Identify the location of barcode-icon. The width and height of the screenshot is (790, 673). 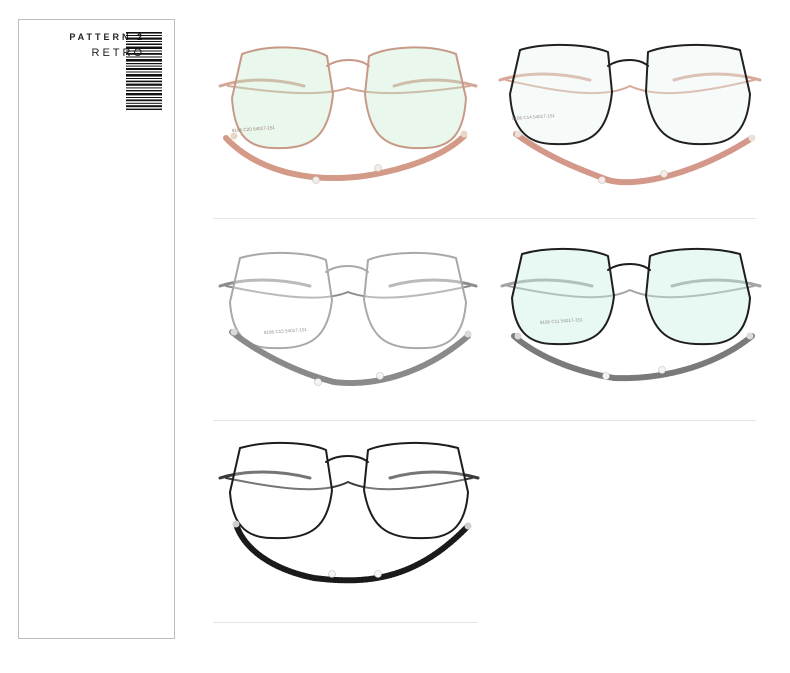
(144, 71).